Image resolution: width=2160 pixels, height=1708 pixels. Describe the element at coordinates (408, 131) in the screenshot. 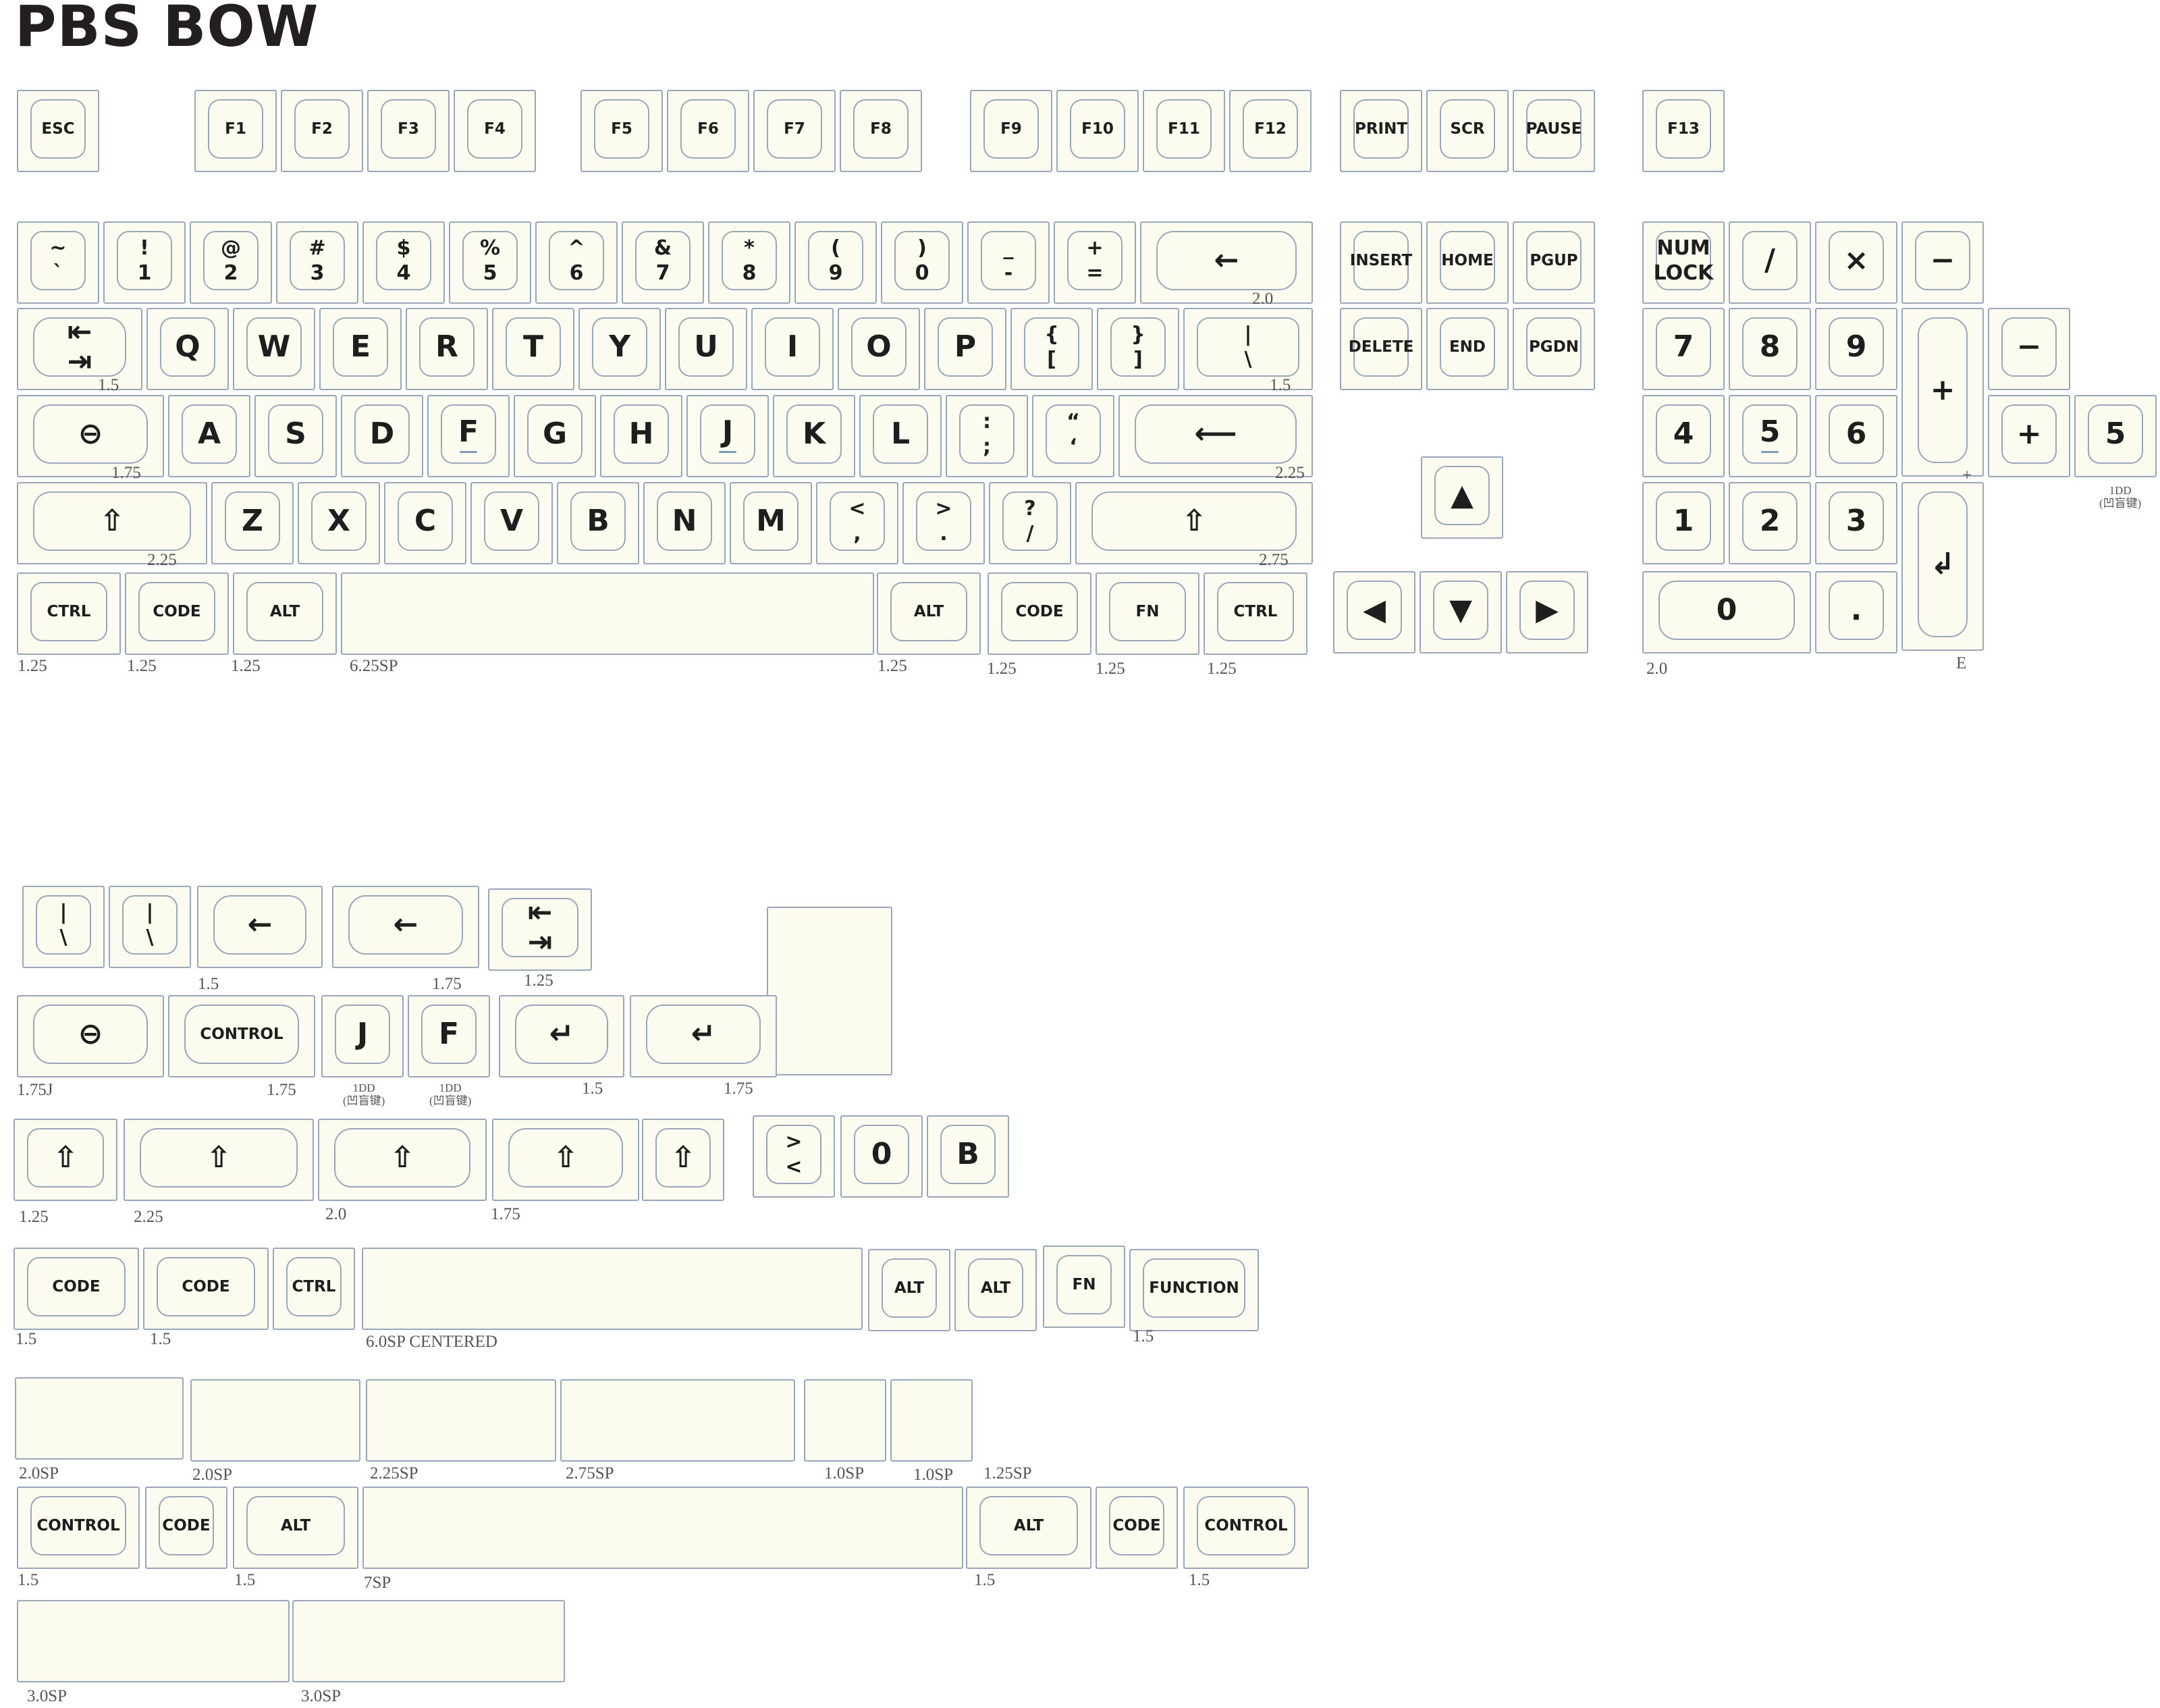

I see `f3-key: F3` at that location.